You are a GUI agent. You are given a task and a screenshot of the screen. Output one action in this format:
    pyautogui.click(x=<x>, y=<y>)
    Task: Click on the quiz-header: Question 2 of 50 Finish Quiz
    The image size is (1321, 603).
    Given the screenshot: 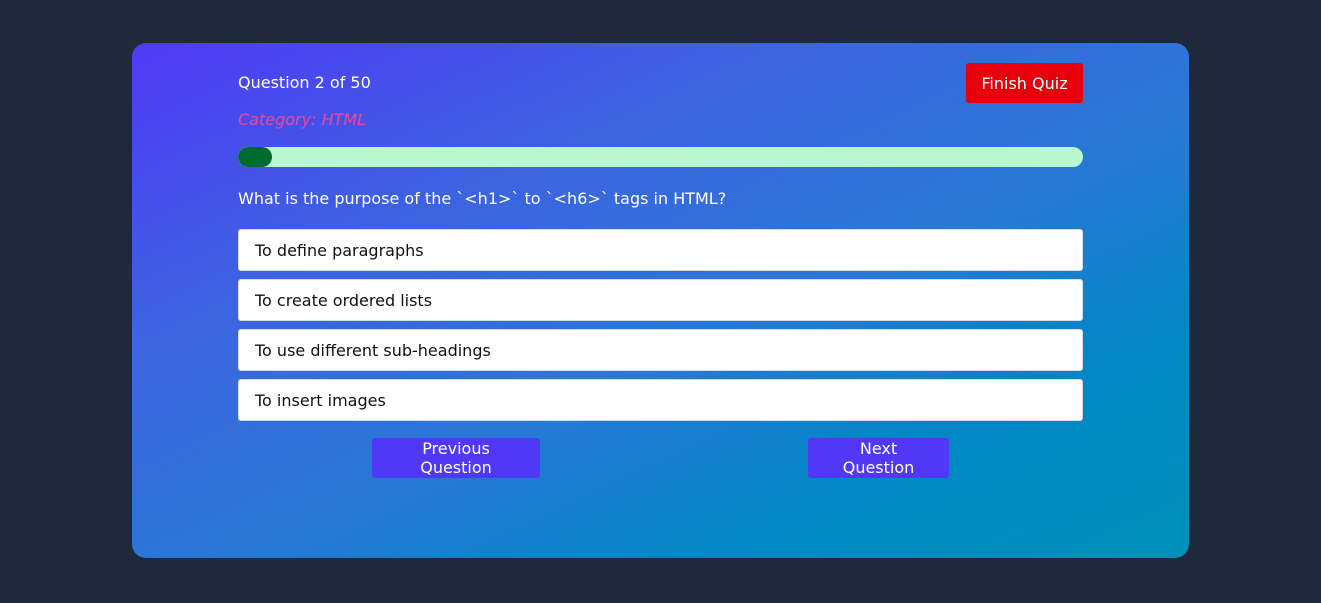 What is the action you would take?
    pyautogui.click(x=660, y=83)
    